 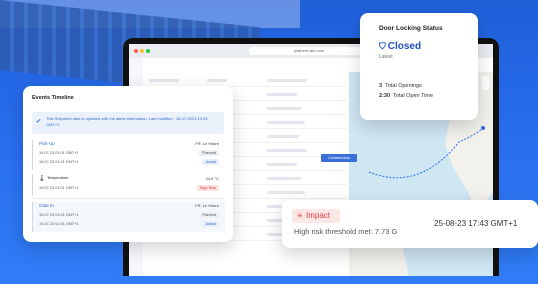 What do you see at coordinates (59, 224) in the screenshot?
I see `gate-in-actual-time: 19-07-23 01:01 GMT+1` at bounding box center [59, 224].